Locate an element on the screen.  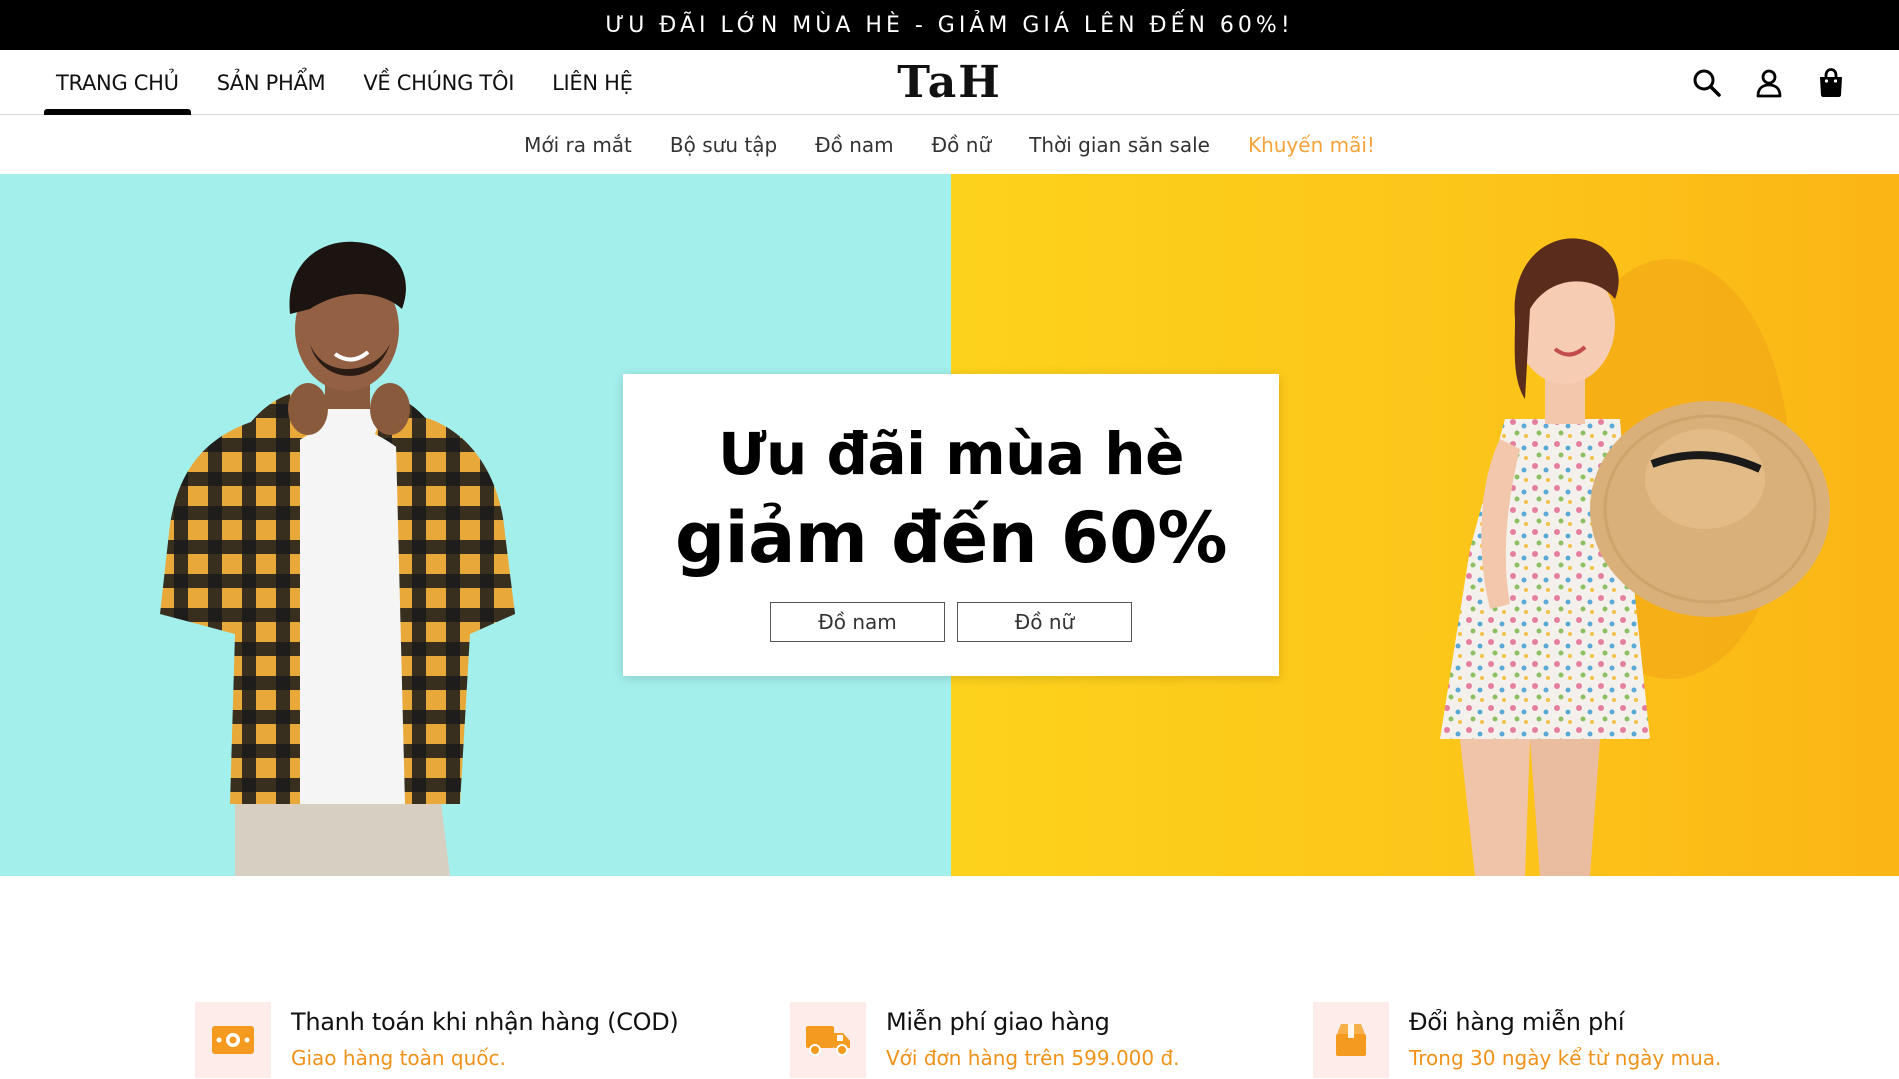
box-icon is located at coordinates (1351, 1040).